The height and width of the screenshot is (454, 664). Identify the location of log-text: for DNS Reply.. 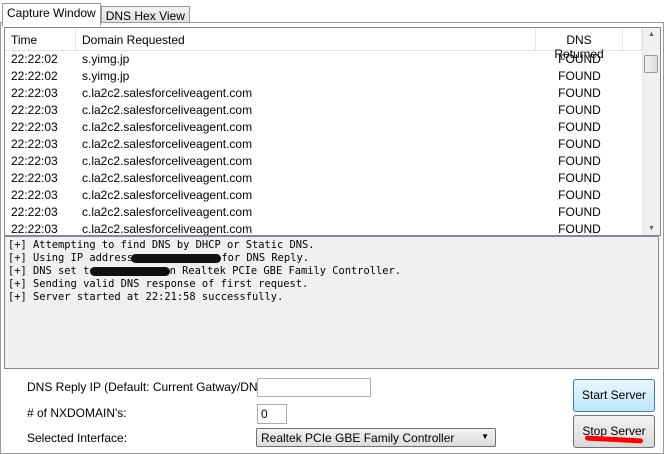
(265, 258).